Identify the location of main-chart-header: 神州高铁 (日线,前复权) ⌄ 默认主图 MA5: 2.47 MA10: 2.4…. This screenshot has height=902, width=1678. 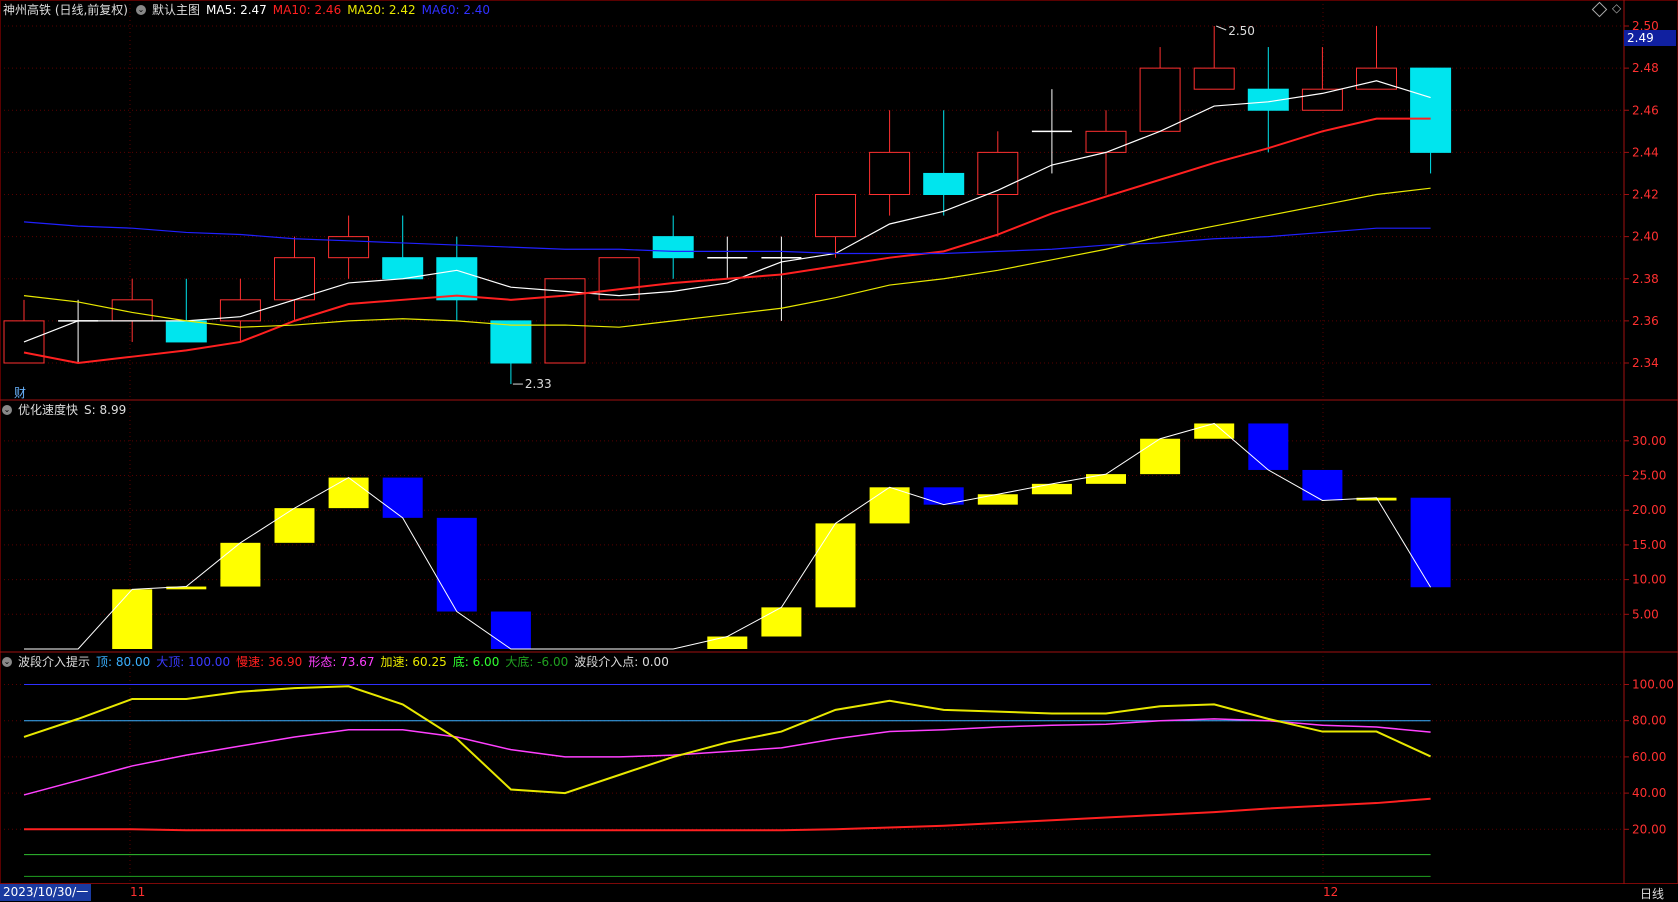
(248, 10).